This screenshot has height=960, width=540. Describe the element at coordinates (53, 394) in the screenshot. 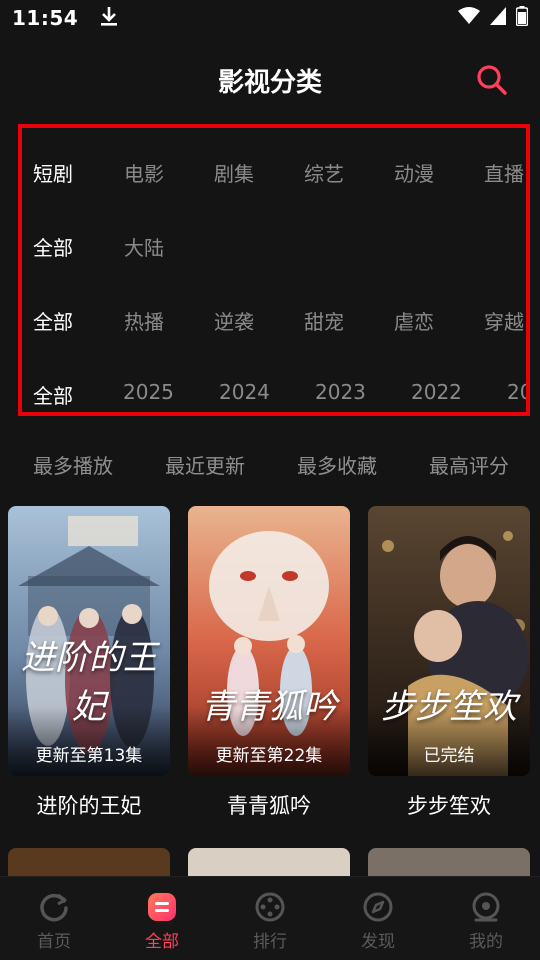

I see `filter-year-active: 全部` at that location.